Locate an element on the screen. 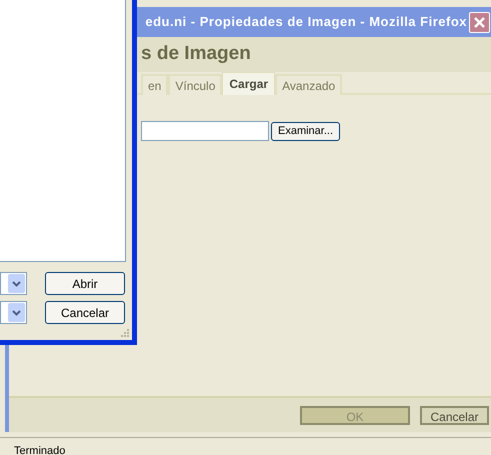 This screenshot has width=491, height=455. file-path-field is located at coordinates (205, 131).